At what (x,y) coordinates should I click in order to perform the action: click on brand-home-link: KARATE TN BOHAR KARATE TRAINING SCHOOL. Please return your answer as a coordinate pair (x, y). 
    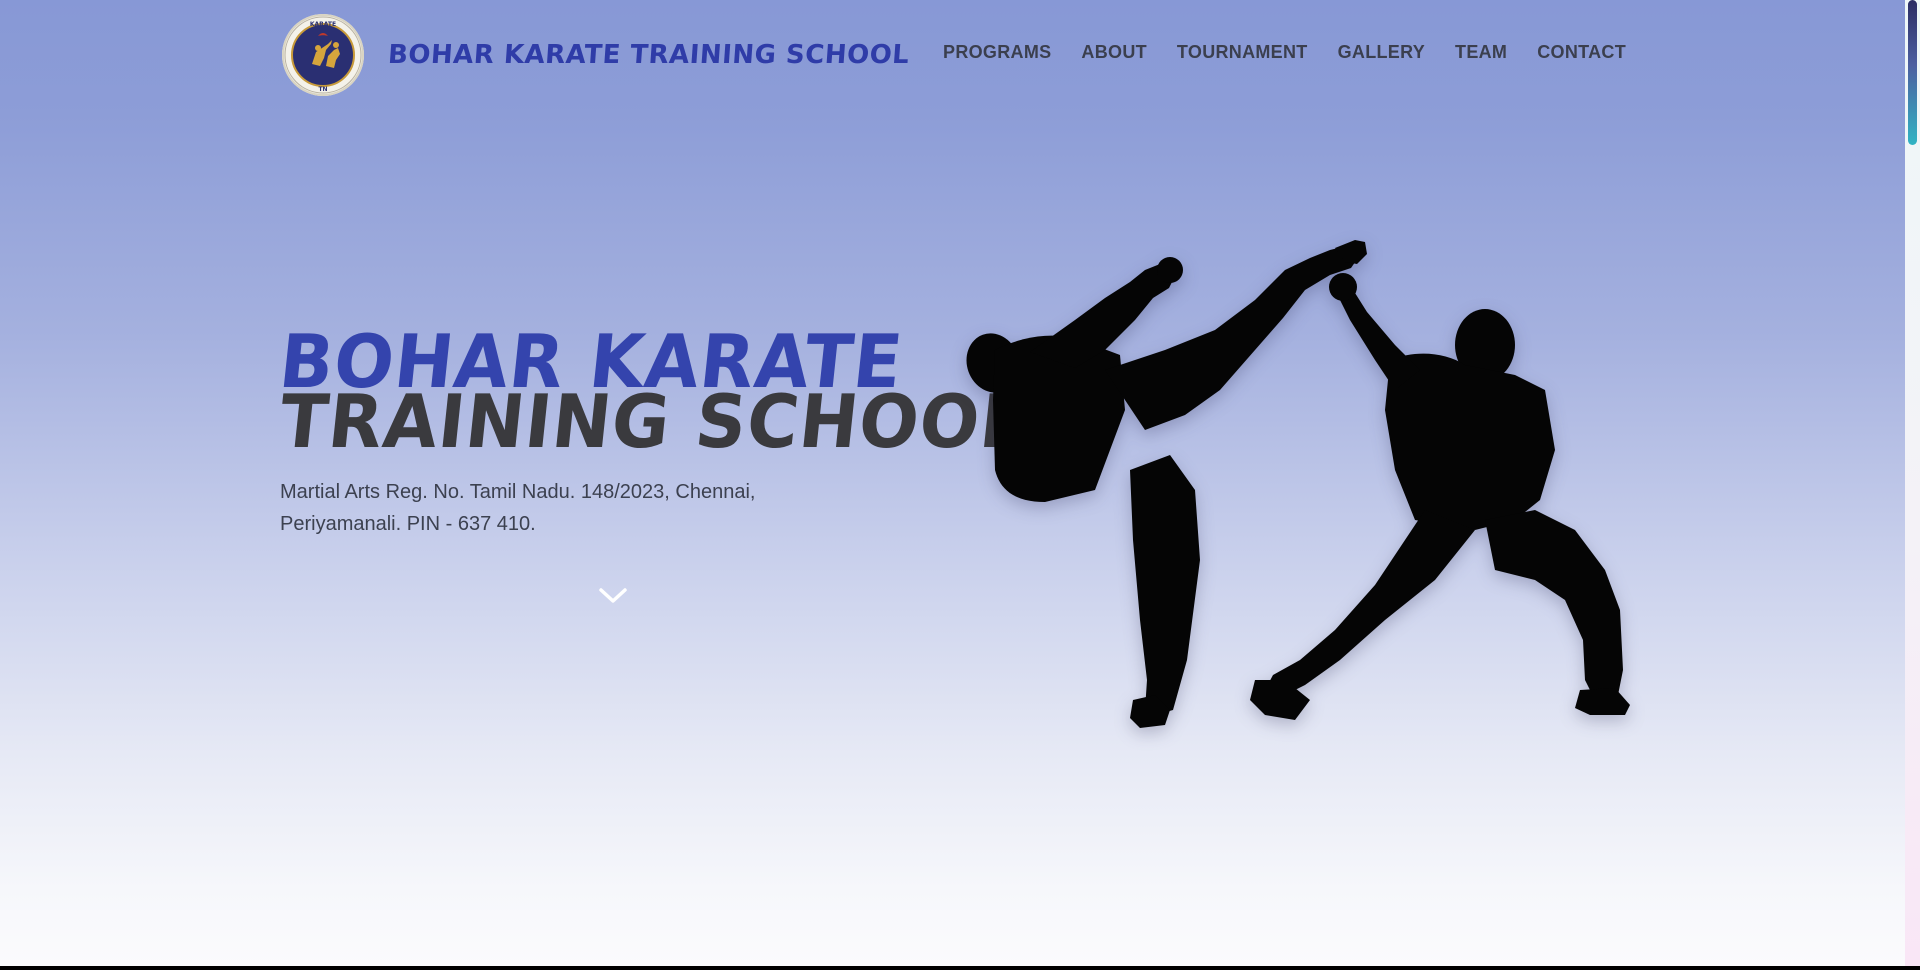
    Looking at the image, I should click on (596, 55).